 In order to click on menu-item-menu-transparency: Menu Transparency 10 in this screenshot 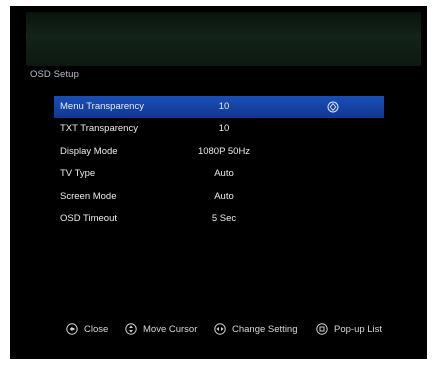, I will do `click(219, 107)`.